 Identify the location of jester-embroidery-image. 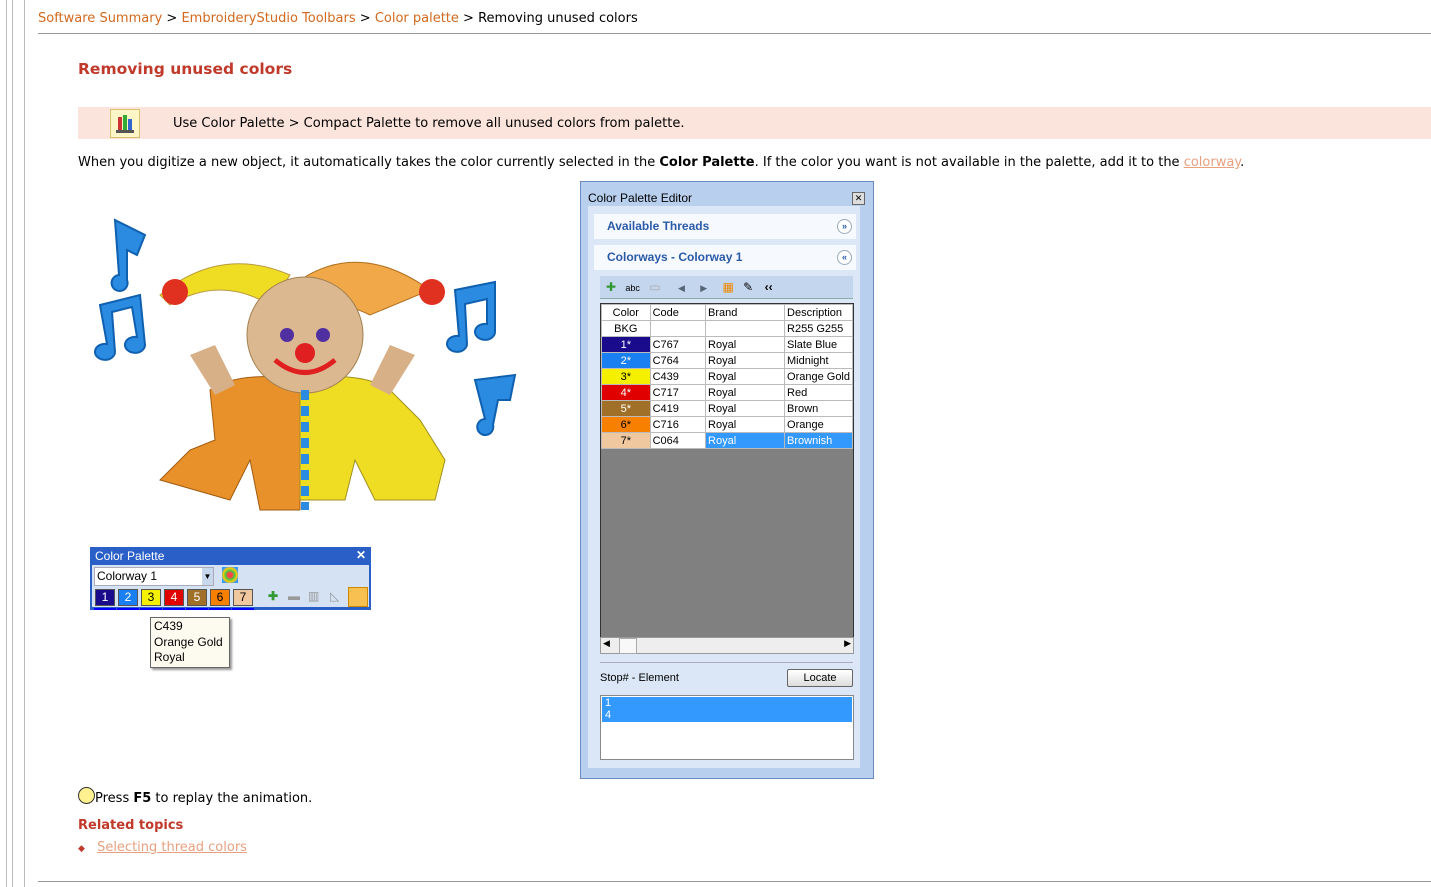
(305, 364).